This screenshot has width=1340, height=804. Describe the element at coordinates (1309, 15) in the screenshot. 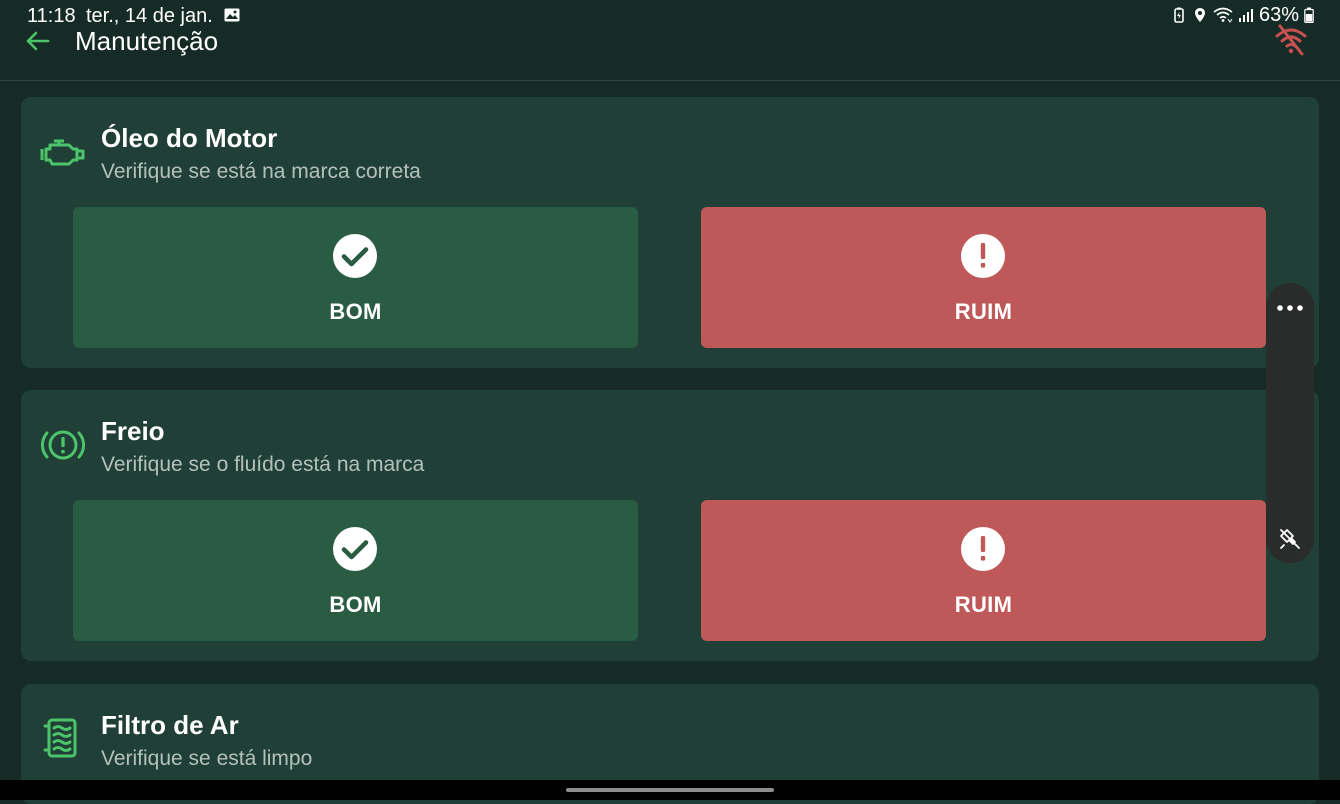

I see `battery-icon` at that location.